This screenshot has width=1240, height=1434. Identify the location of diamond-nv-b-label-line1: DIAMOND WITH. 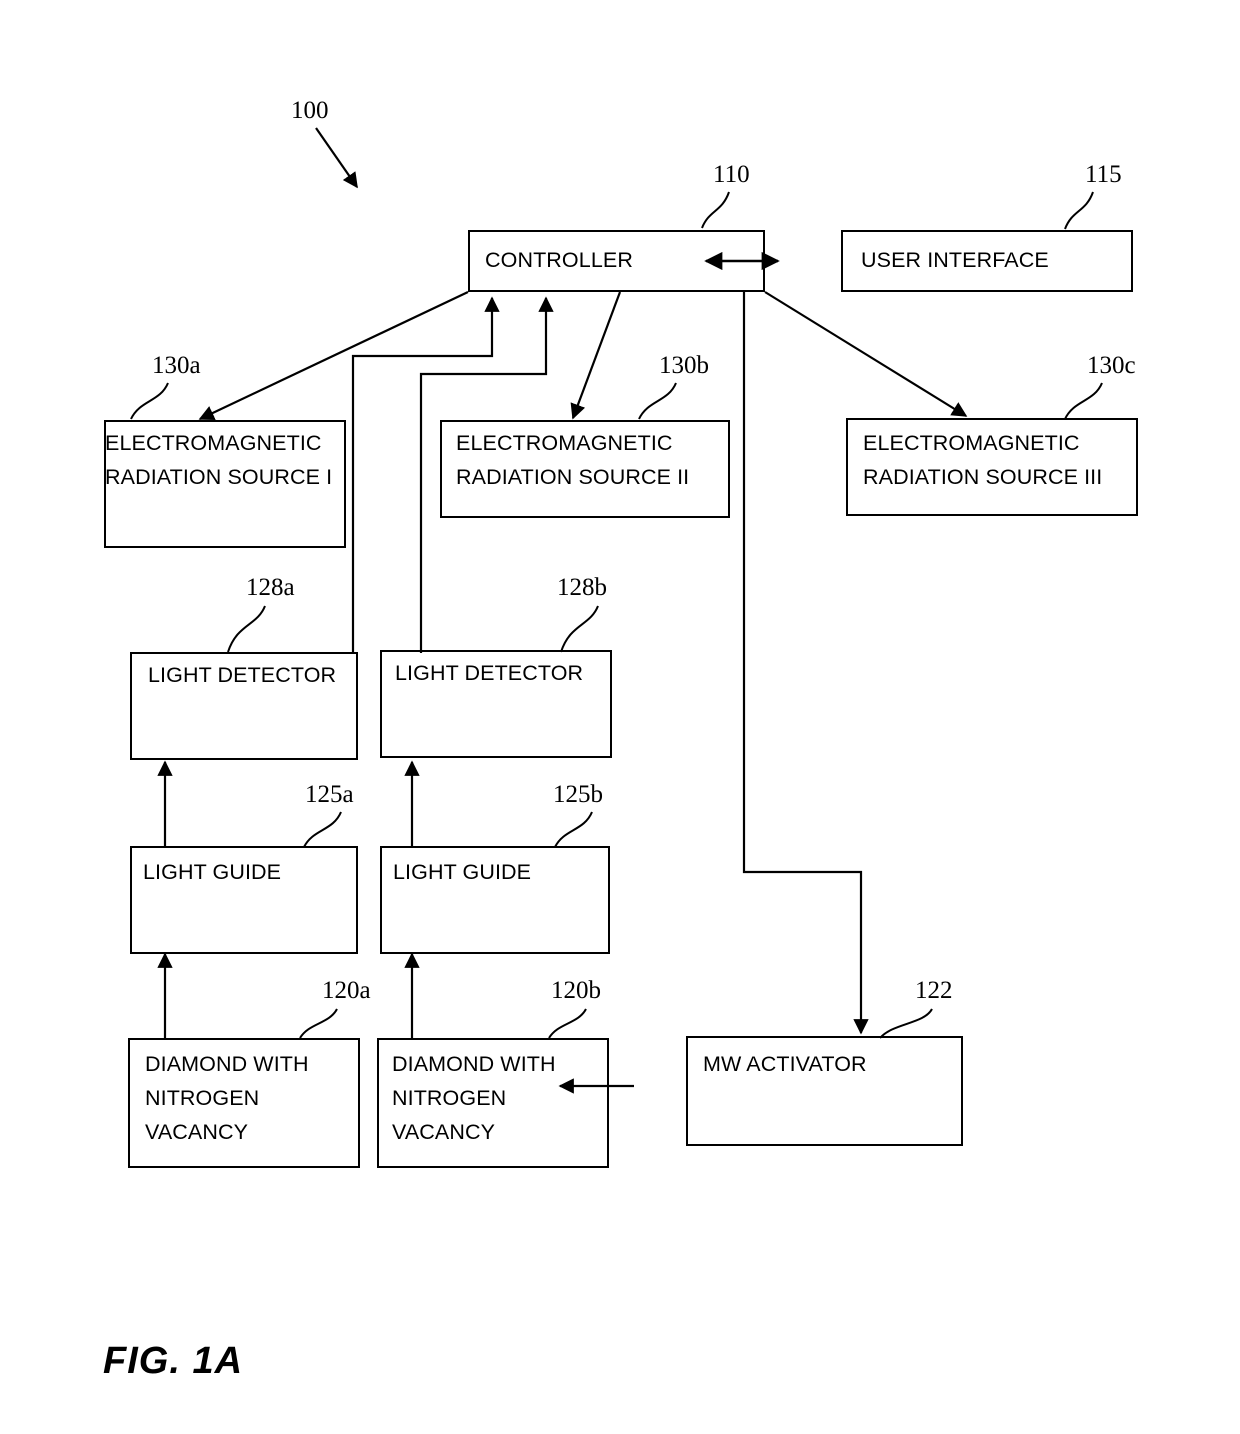
(474, 1064).